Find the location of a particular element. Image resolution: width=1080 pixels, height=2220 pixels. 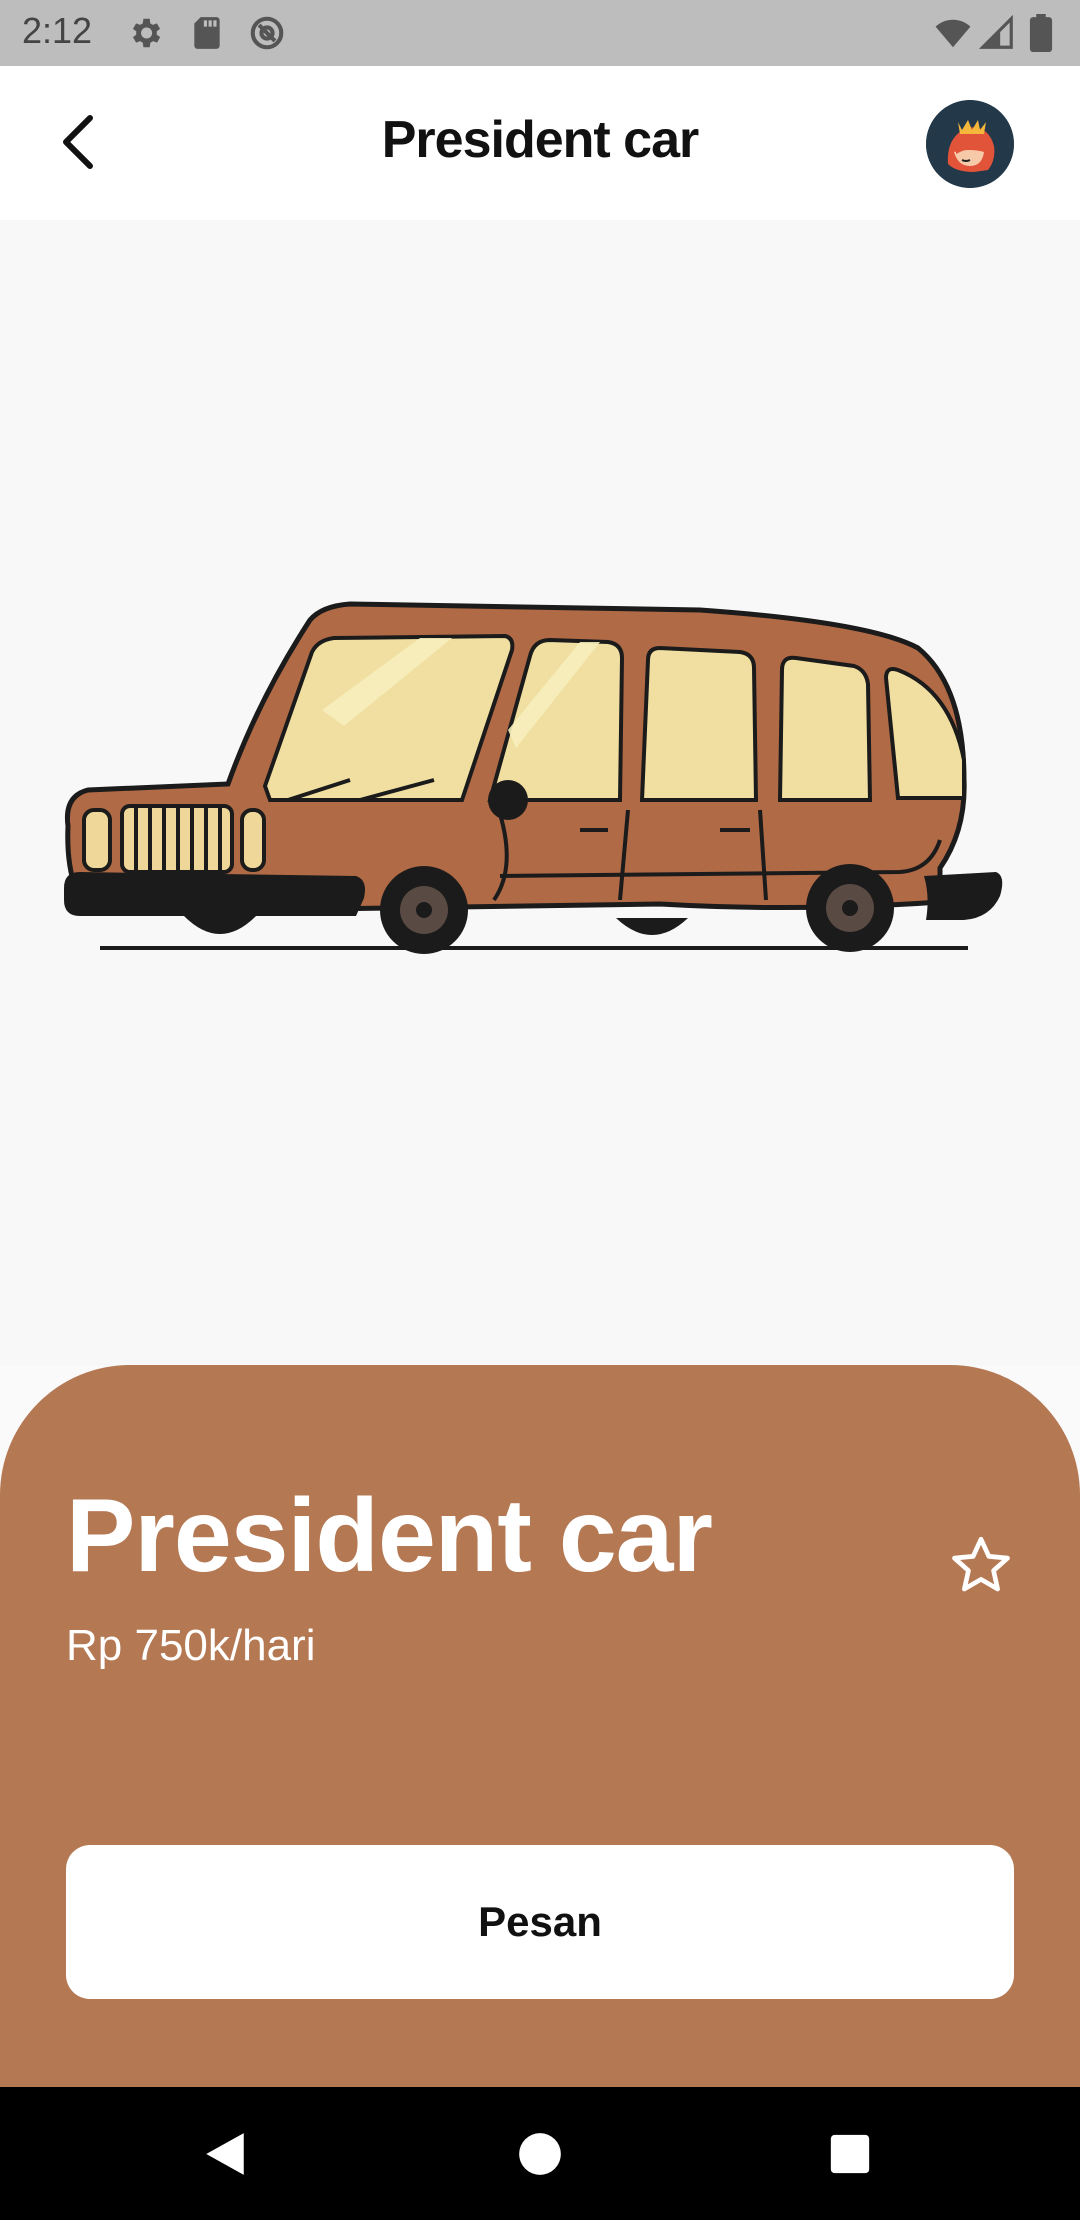

car-price: Rp 750k/hari is located at coordinates (191, 1645).